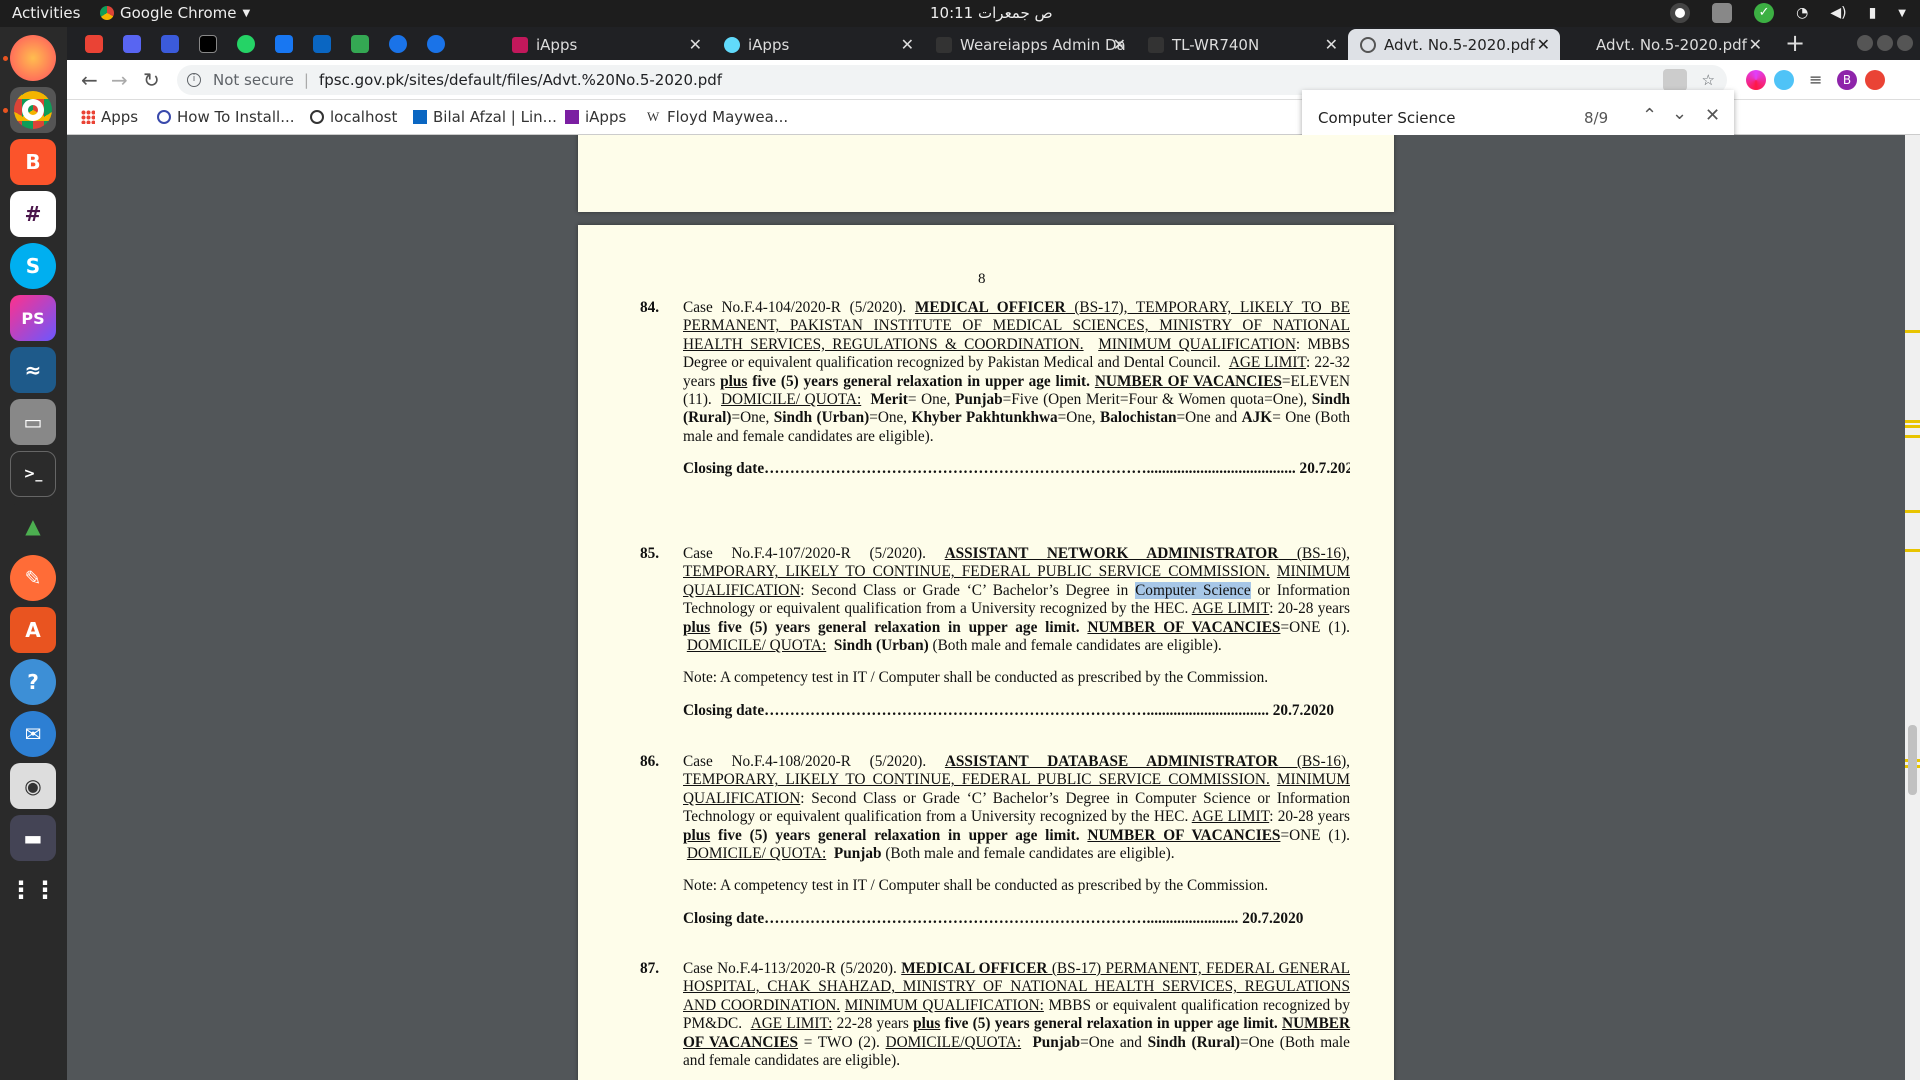 This screenshot has height=1080, width=1920. I want to click on star-icon: ☆, so click(1708, 80).